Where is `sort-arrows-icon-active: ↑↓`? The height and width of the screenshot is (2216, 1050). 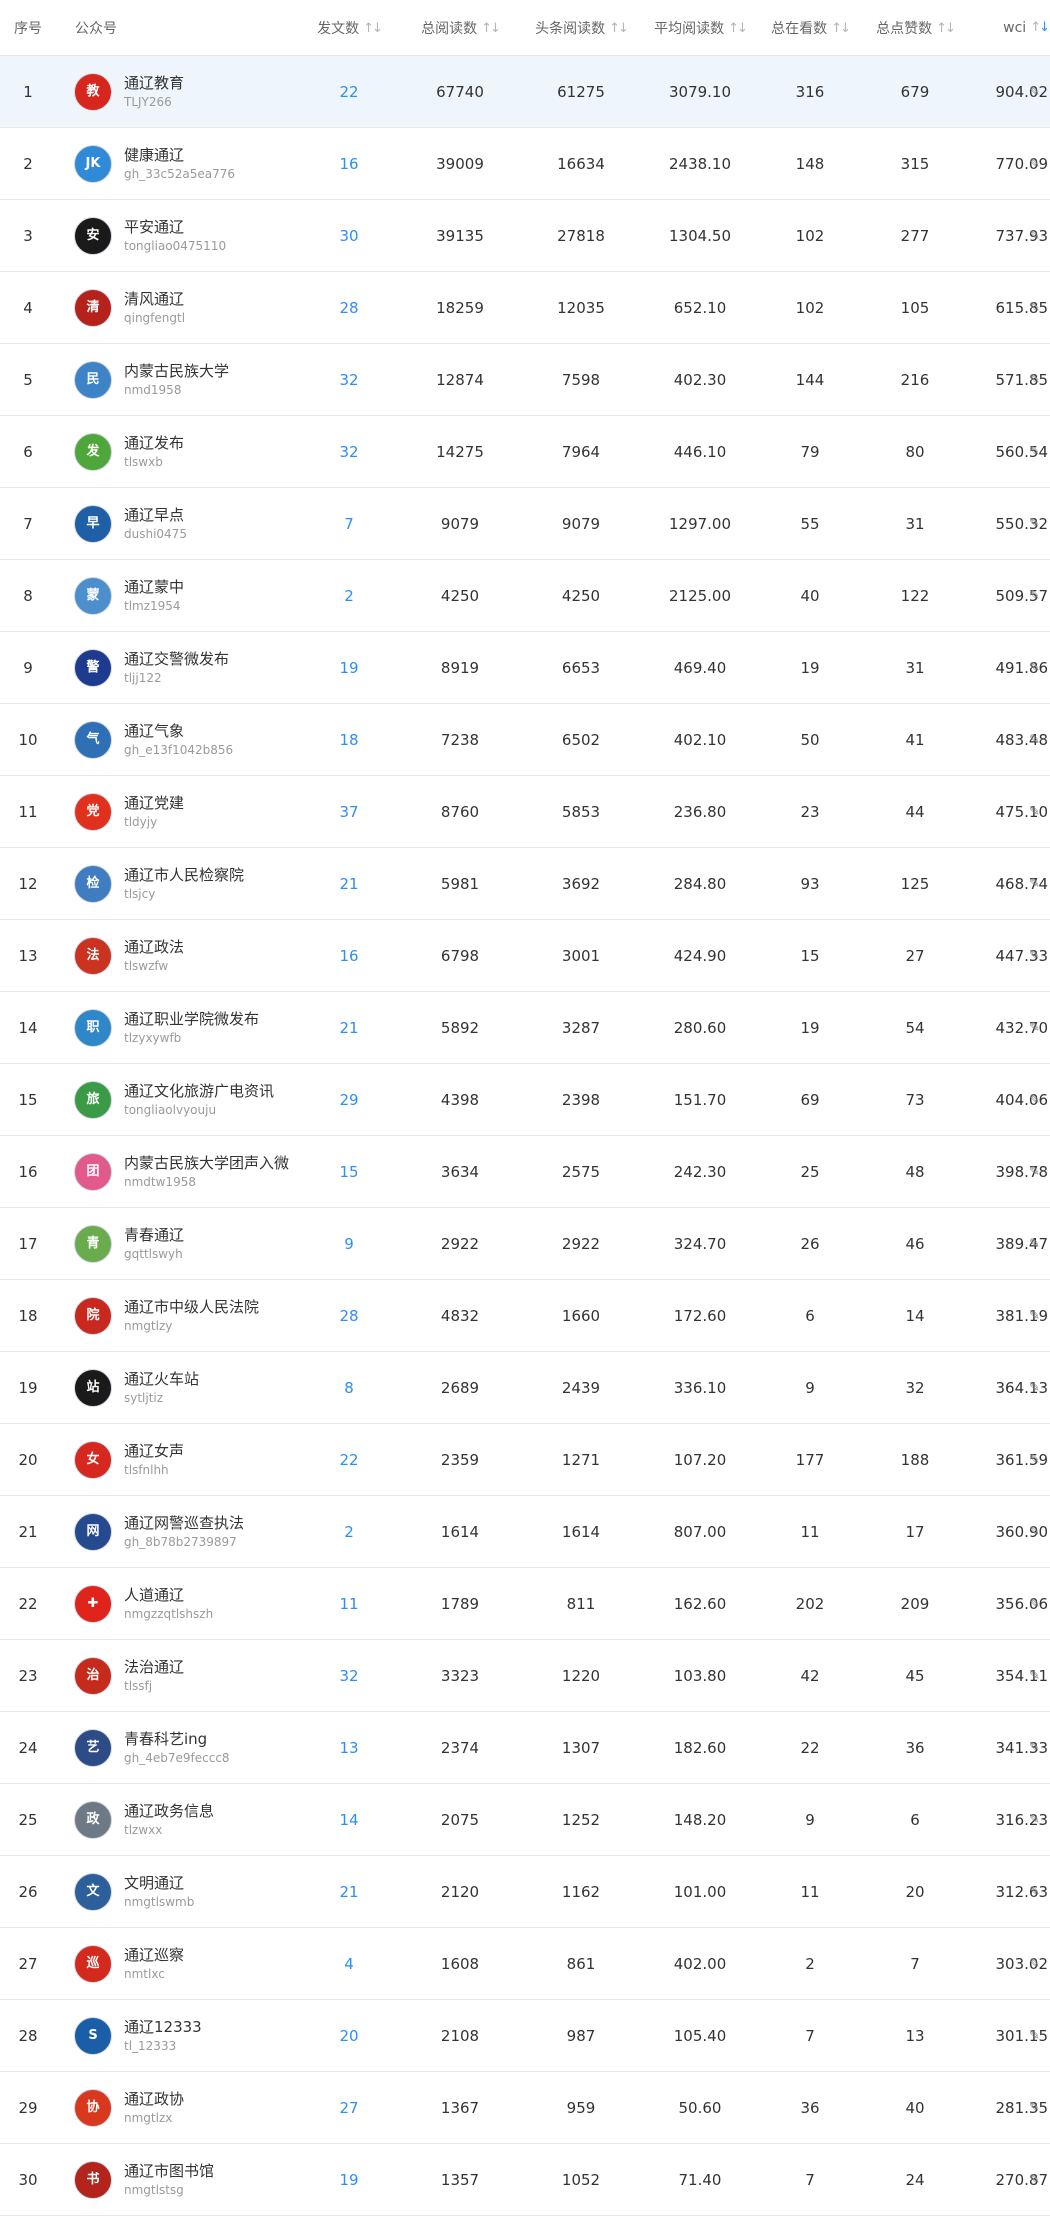
sort-arrows-icon-active: ↑↓ is located at coordinates (1040, 27).